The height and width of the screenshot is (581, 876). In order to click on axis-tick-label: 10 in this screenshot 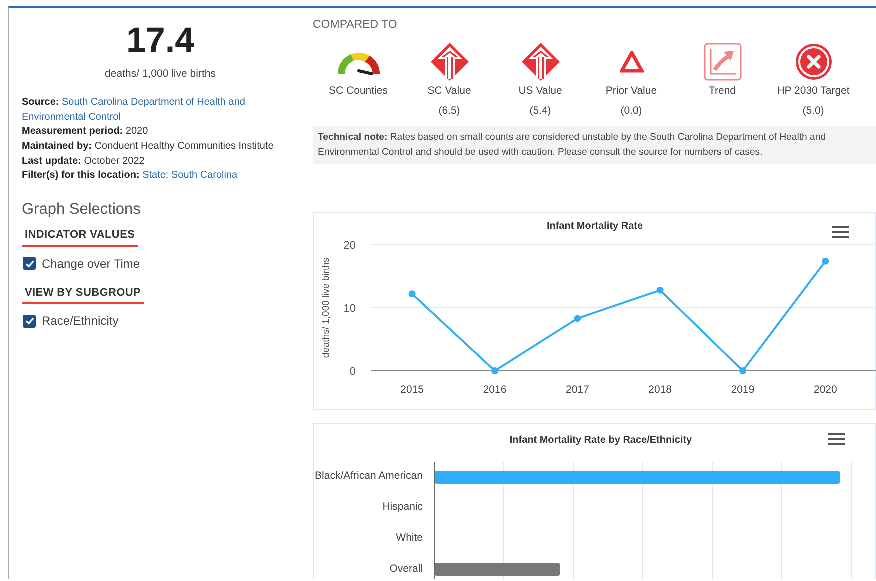, I will do `click(350, 308)`.